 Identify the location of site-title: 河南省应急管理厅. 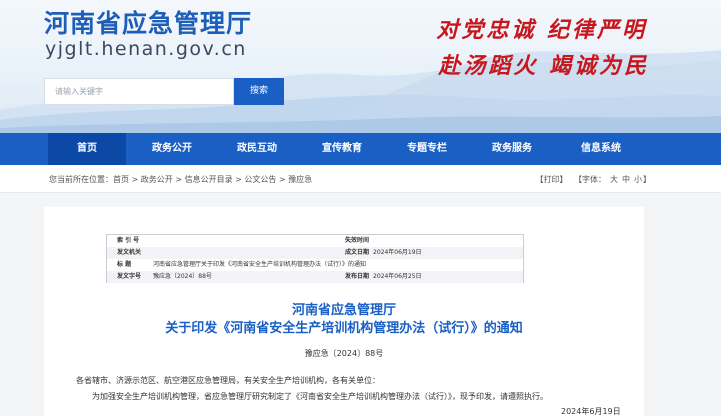
(148, 22).